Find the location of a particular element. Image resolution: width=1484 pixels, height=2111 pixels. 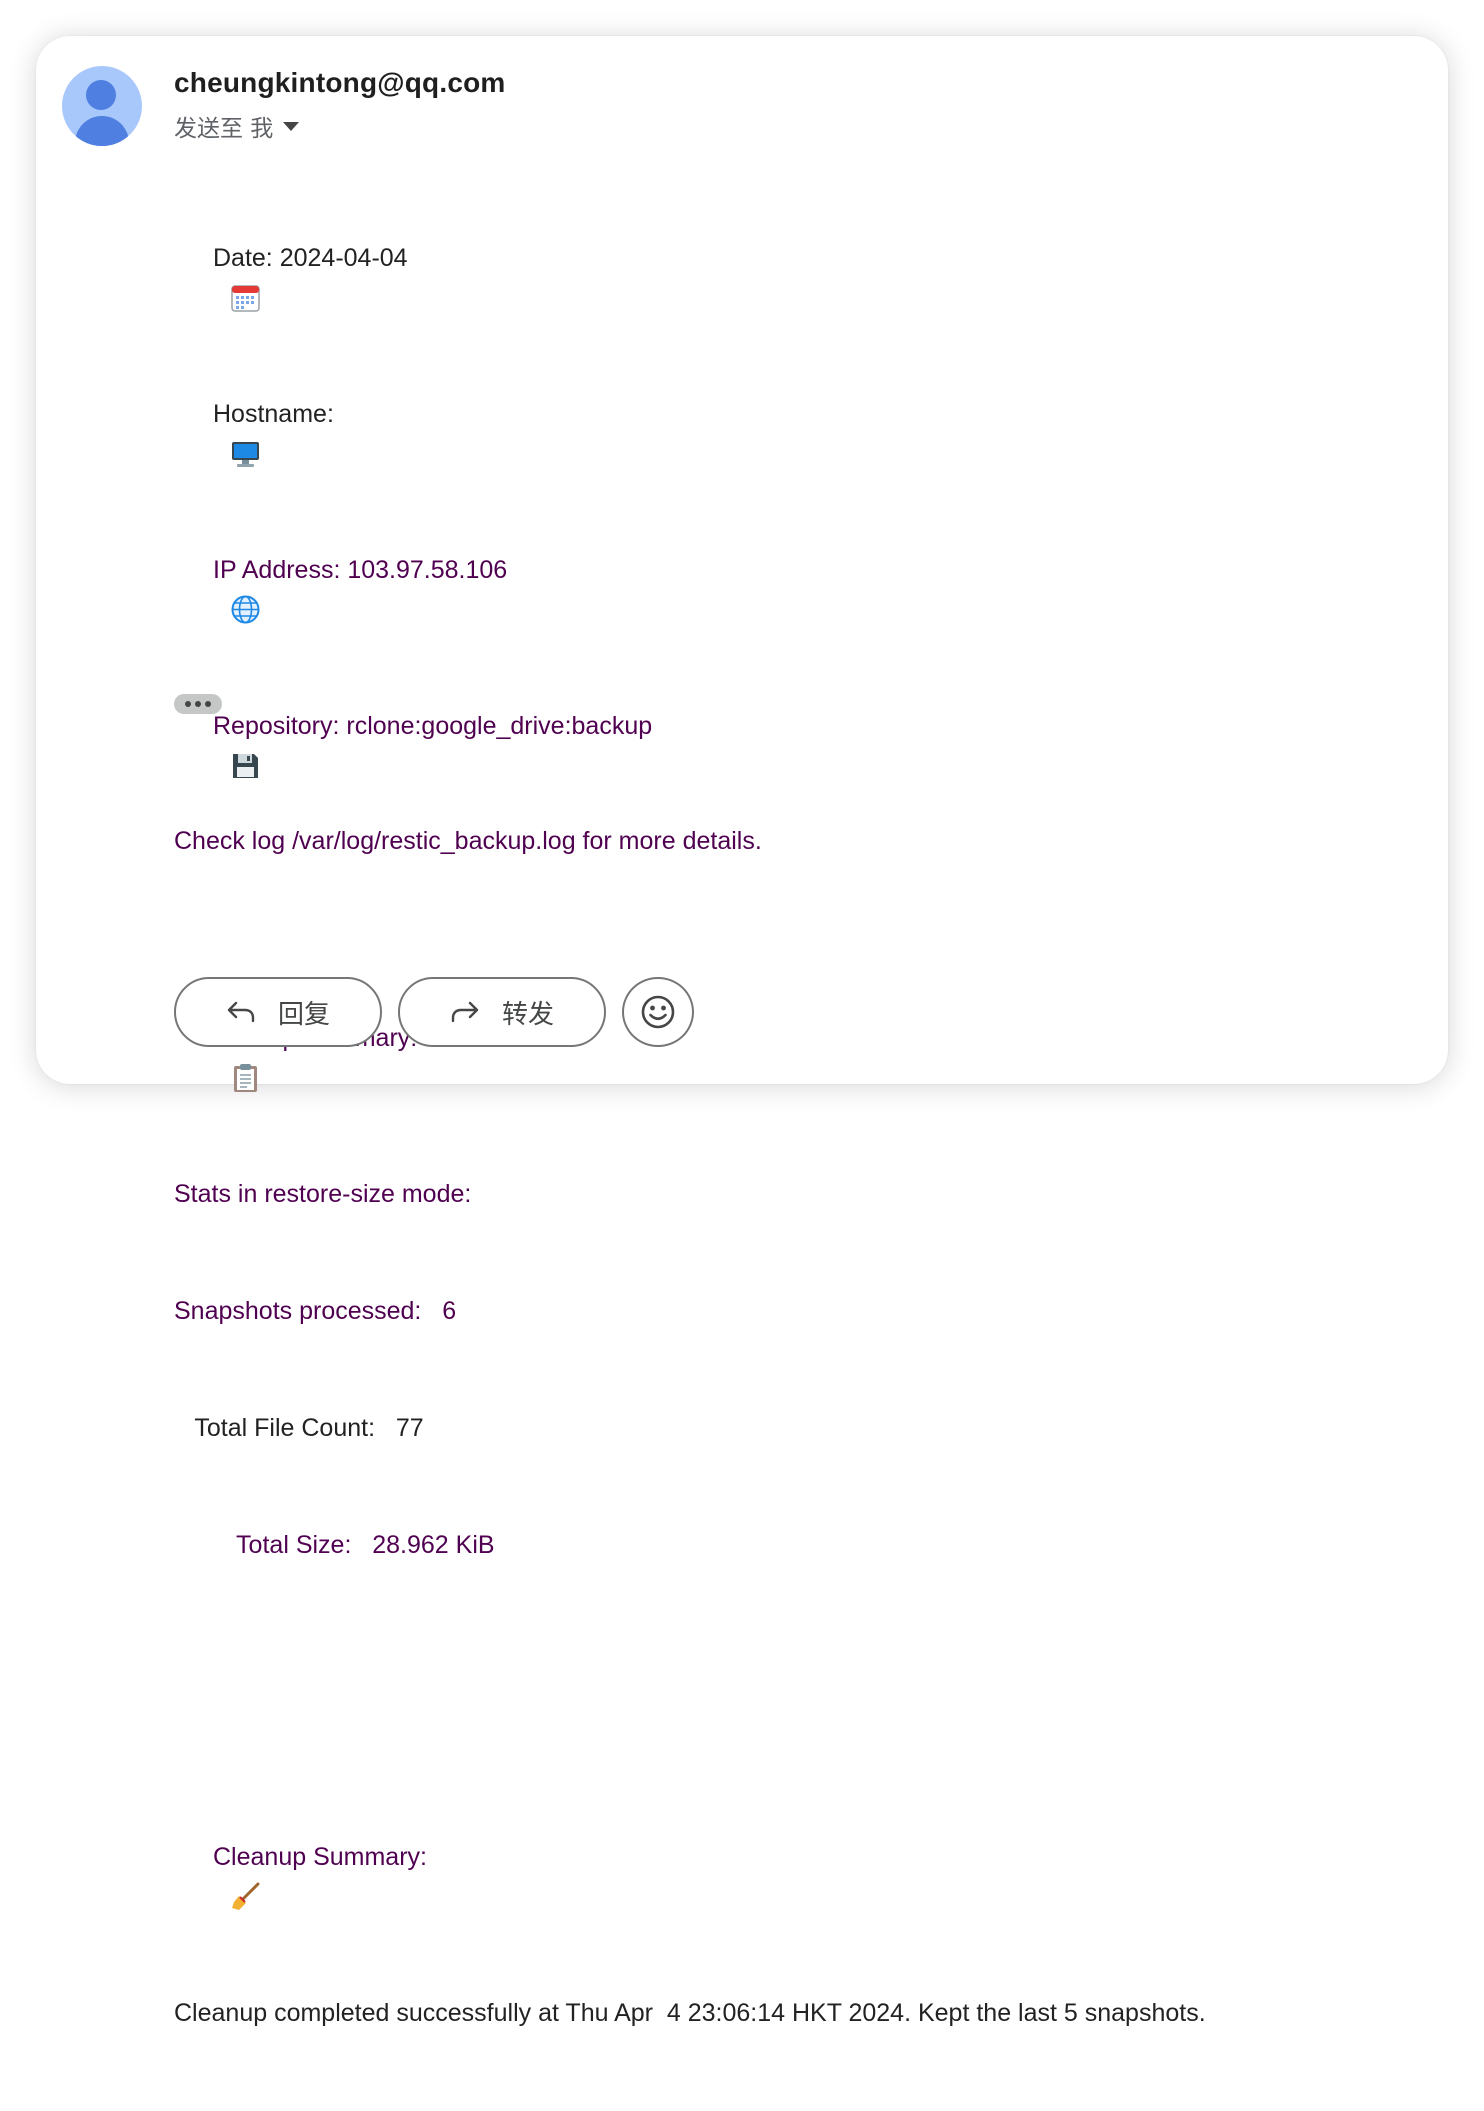

date-text: Date: 2024-04-04 is located at coordinates (310, 258).